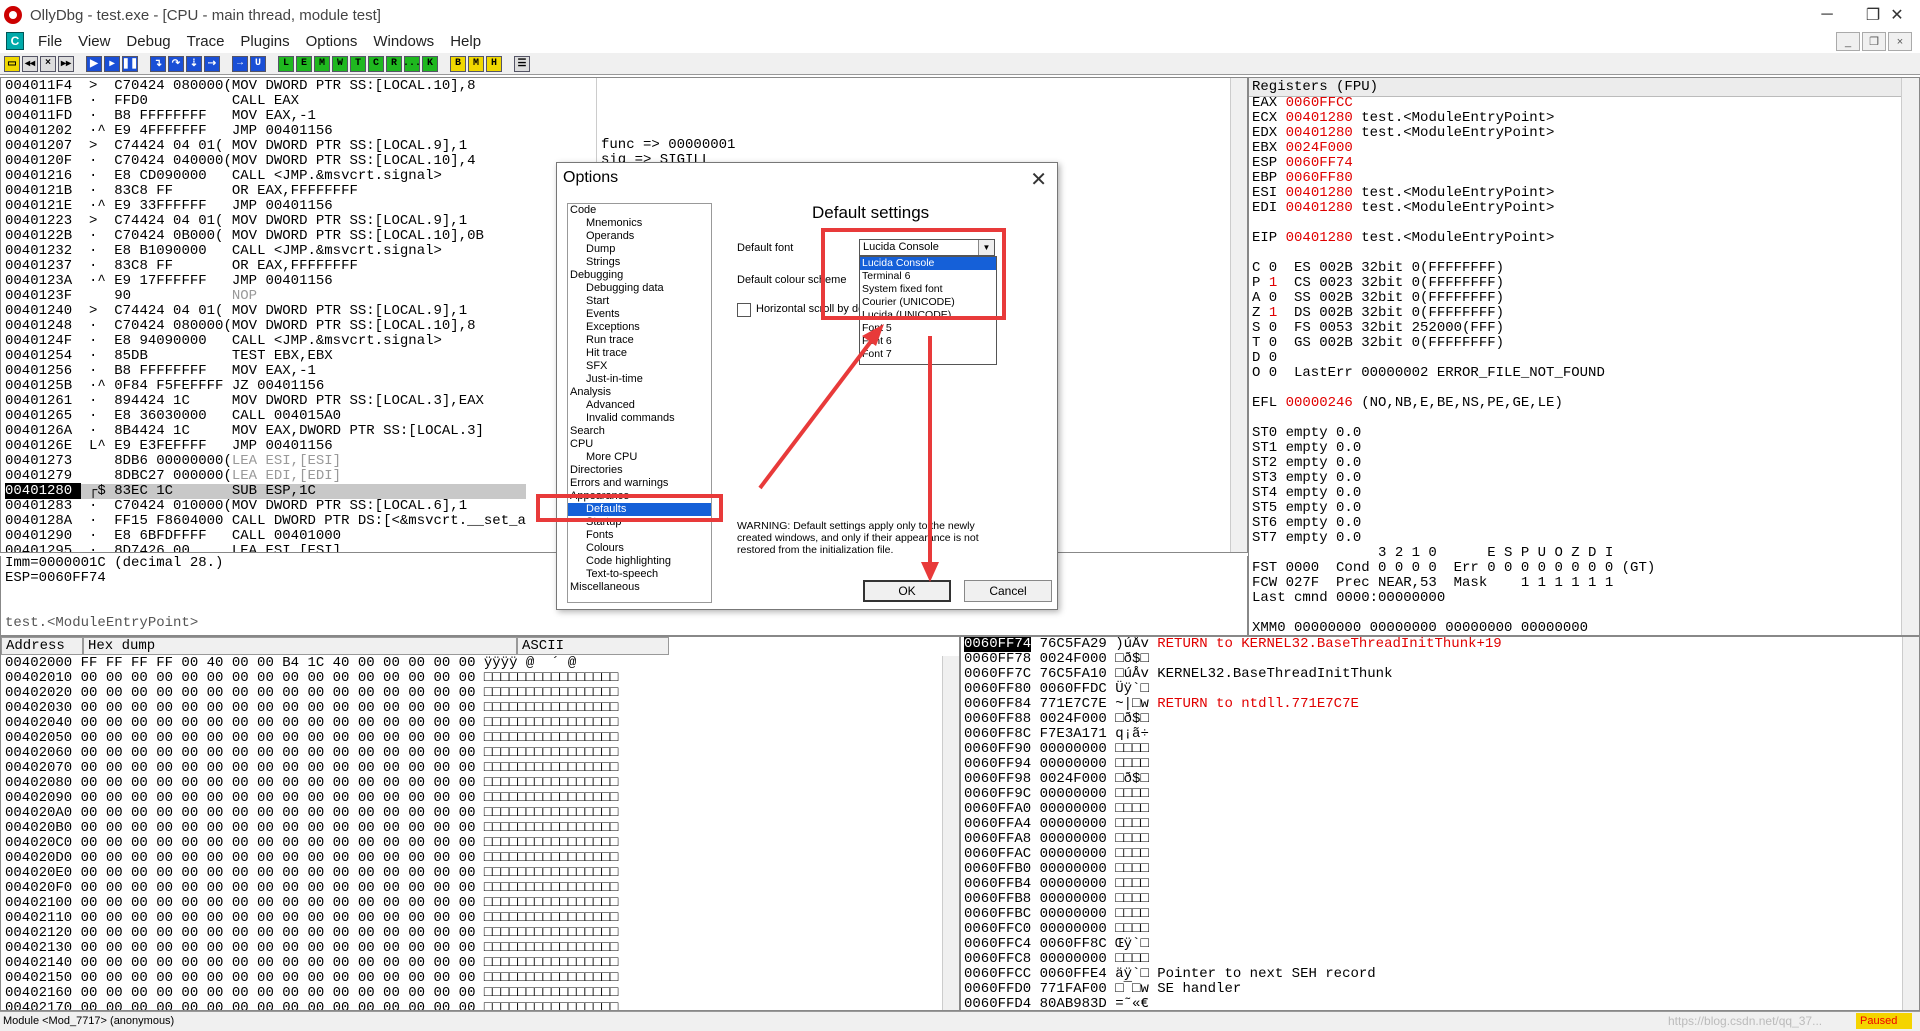 This screenshot has width=1920, height=1031. Describe the element at coordinates (930, 572) in the screenshot. I see `arrow-head-down-icon` at that location.